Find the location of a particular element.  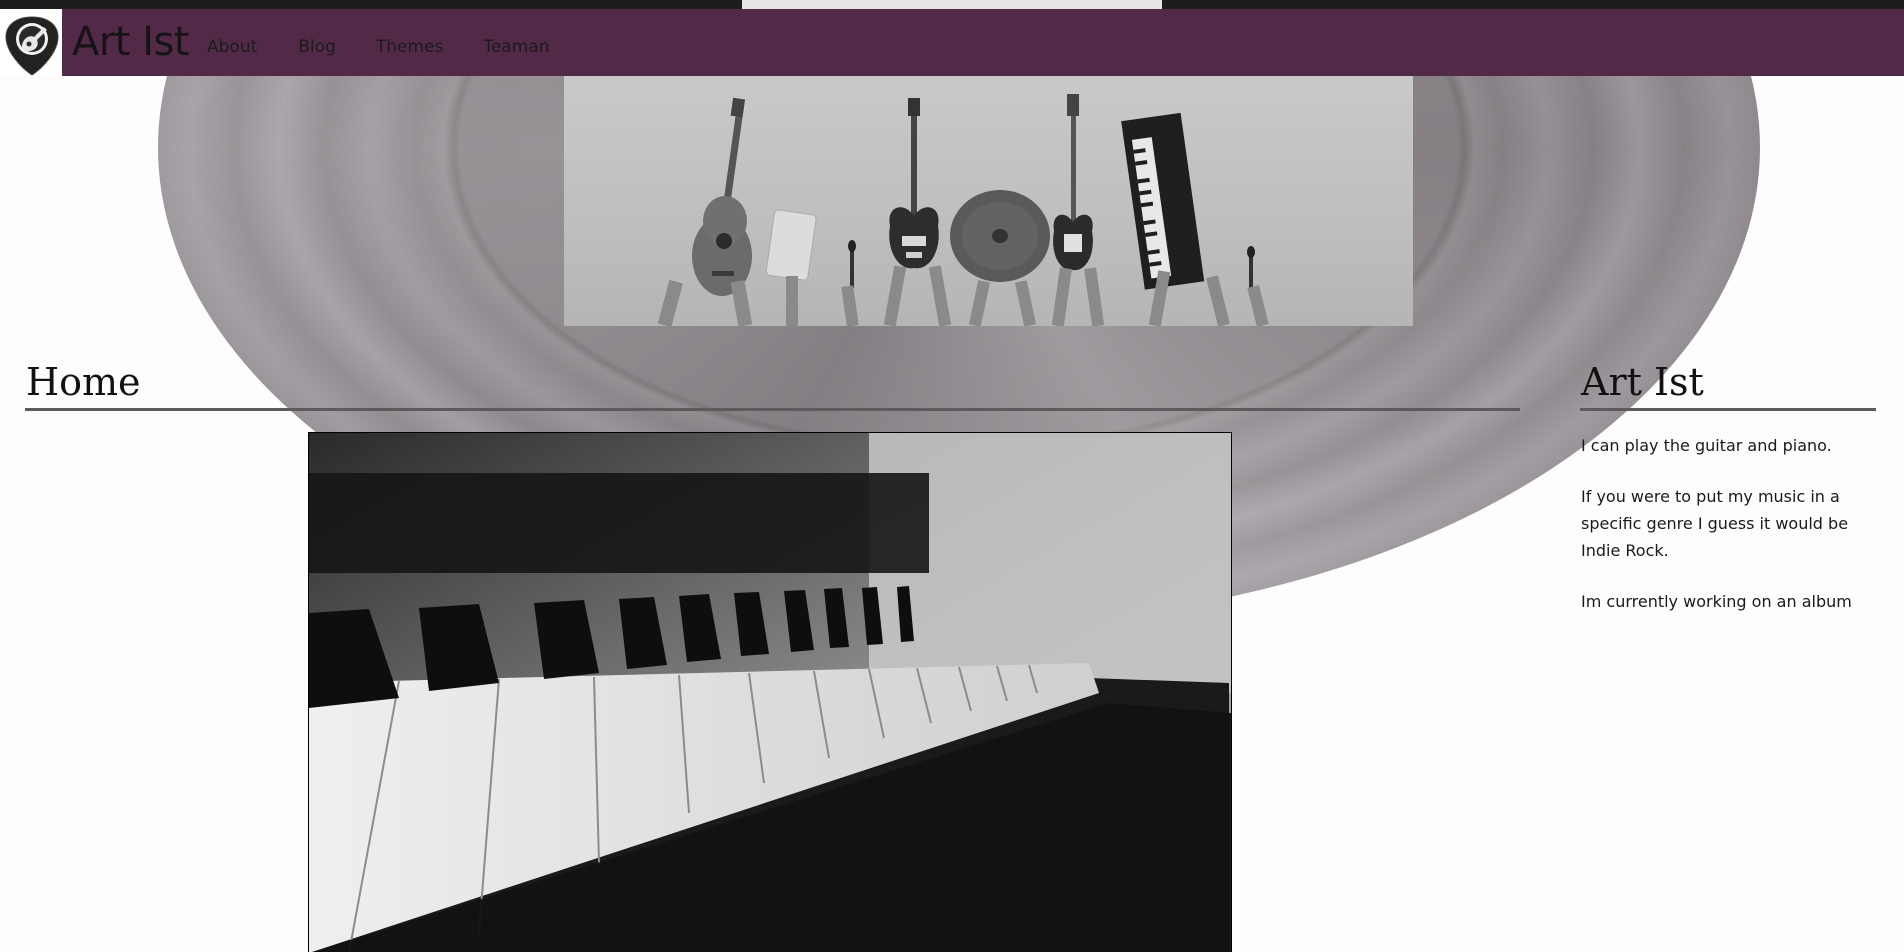

sidebar-paragraph: Im currently working on an album is located at coordinates (1716, 601).